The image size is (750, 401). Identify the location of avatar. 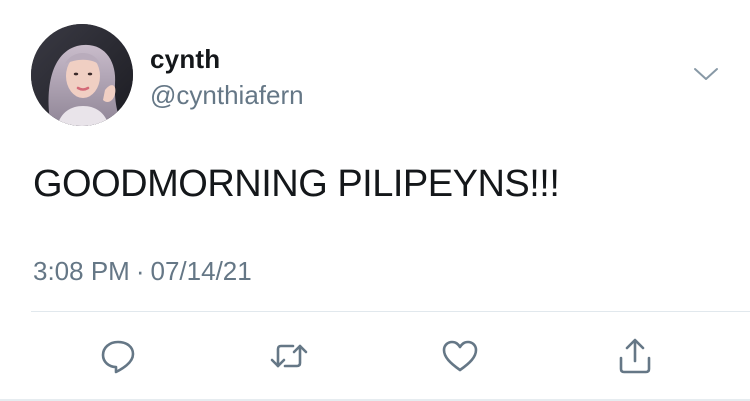
(82, 75).